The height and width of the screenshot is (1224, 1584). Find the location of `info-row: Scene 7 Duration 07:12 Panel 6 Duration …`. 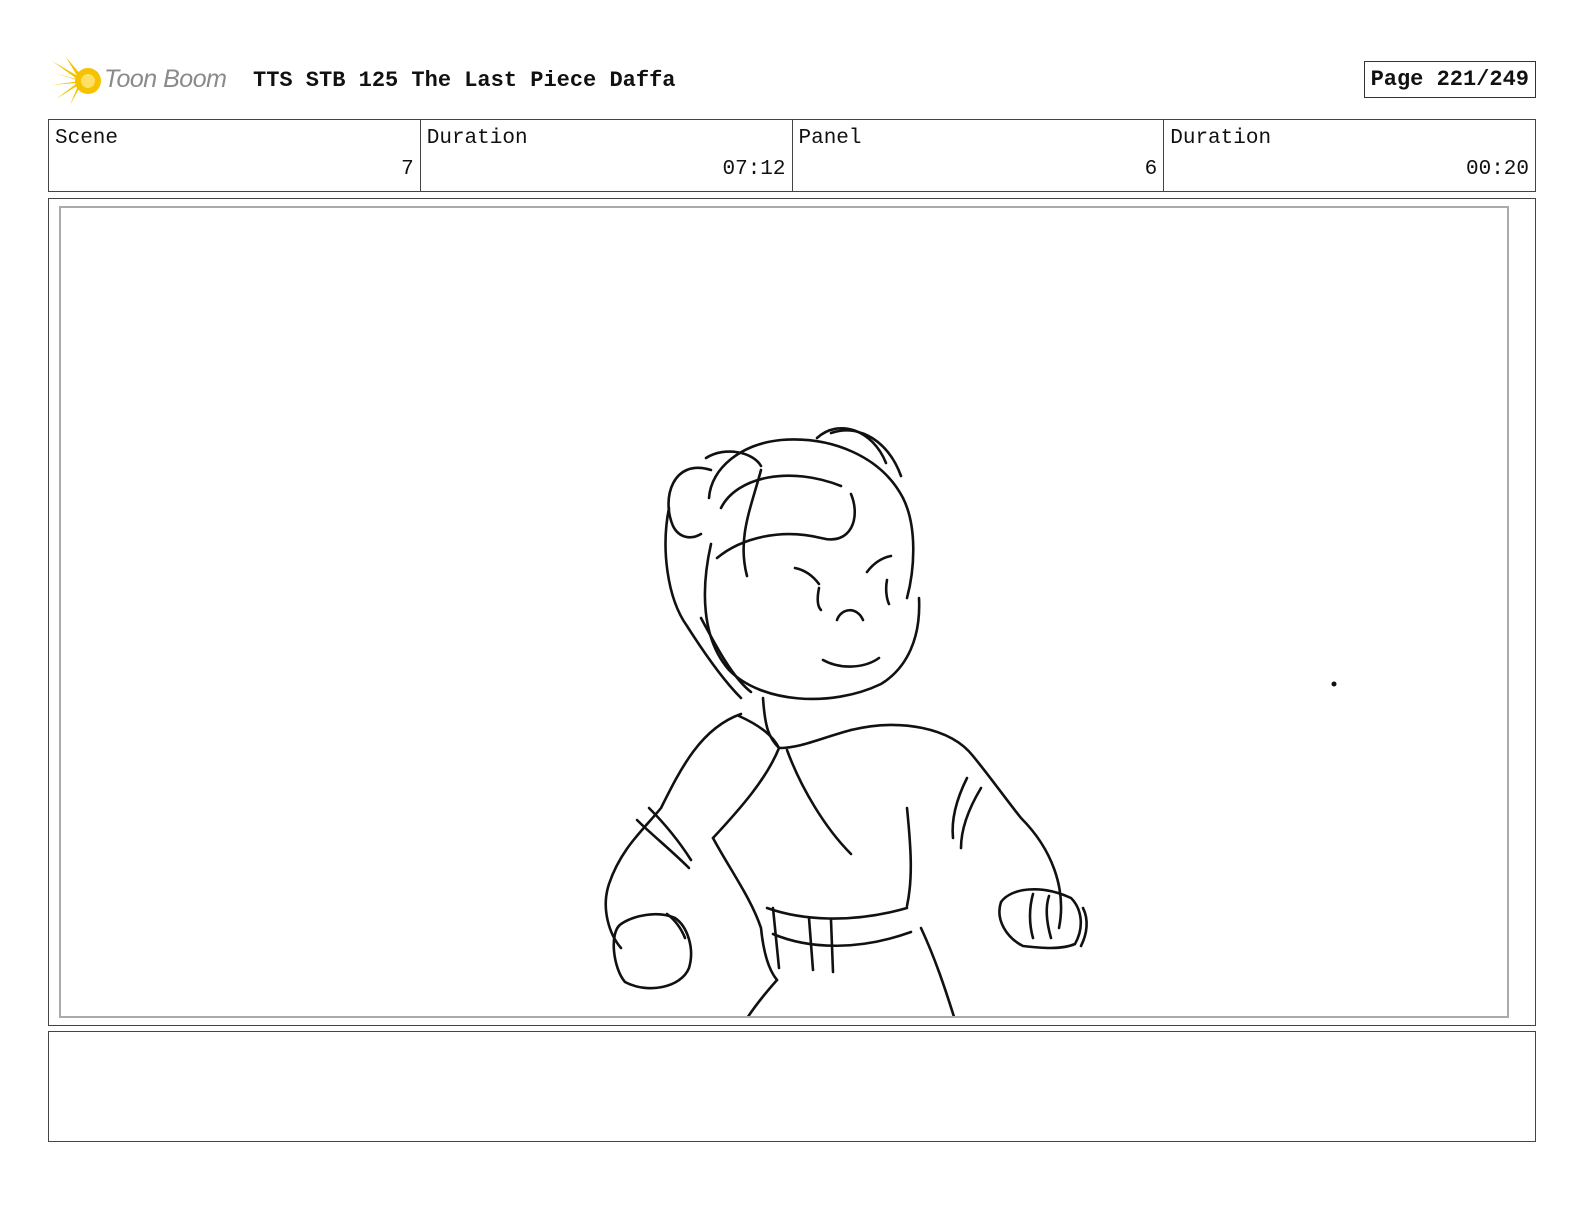

info-row: Scene 7 Duration 07:12 Panel 6 Duration … is located at coordinates (792, 155).